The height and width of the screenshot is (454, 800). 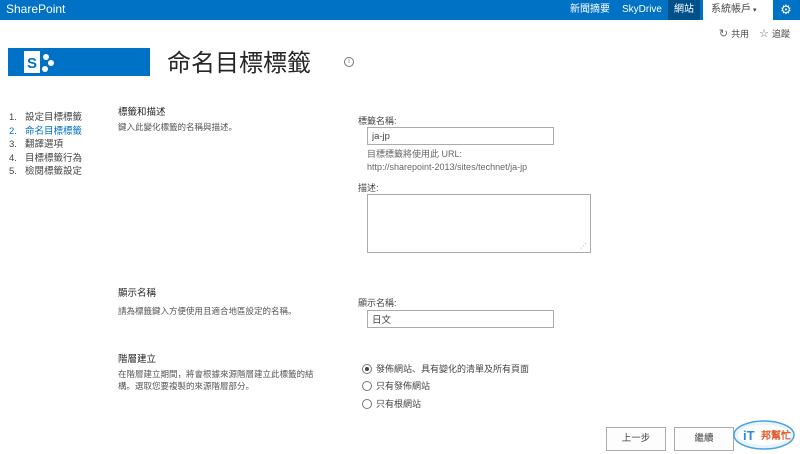 I want to click on watermark-logo: iT 邦幫忙, so click(x=764, y=435).